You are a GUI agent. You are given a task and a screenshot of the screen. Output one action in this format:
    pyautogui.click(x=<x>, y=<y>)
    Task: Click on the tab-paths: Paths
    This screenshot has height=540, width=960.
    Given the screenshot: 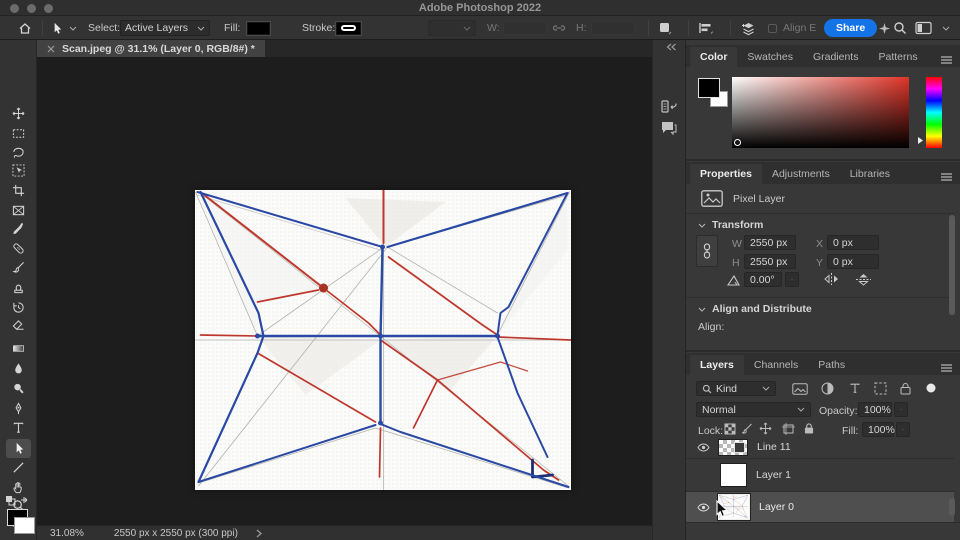 What is the action you would take?
    pyautogui.click(x=831, y=365)
    